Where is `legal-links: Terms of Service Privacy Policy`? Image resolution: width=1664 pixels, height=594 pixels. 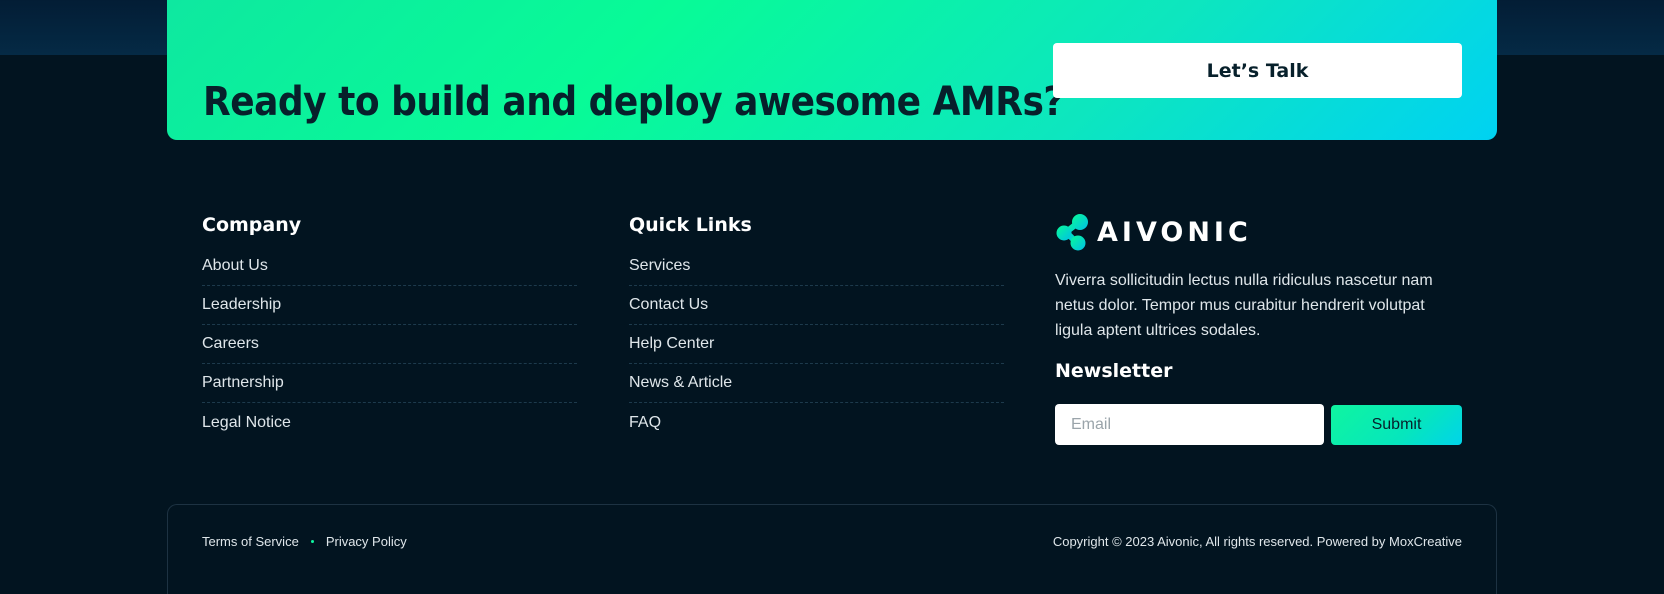 legal-links: Terms of Service Privacy Policy is located at coordinates (304, 541).